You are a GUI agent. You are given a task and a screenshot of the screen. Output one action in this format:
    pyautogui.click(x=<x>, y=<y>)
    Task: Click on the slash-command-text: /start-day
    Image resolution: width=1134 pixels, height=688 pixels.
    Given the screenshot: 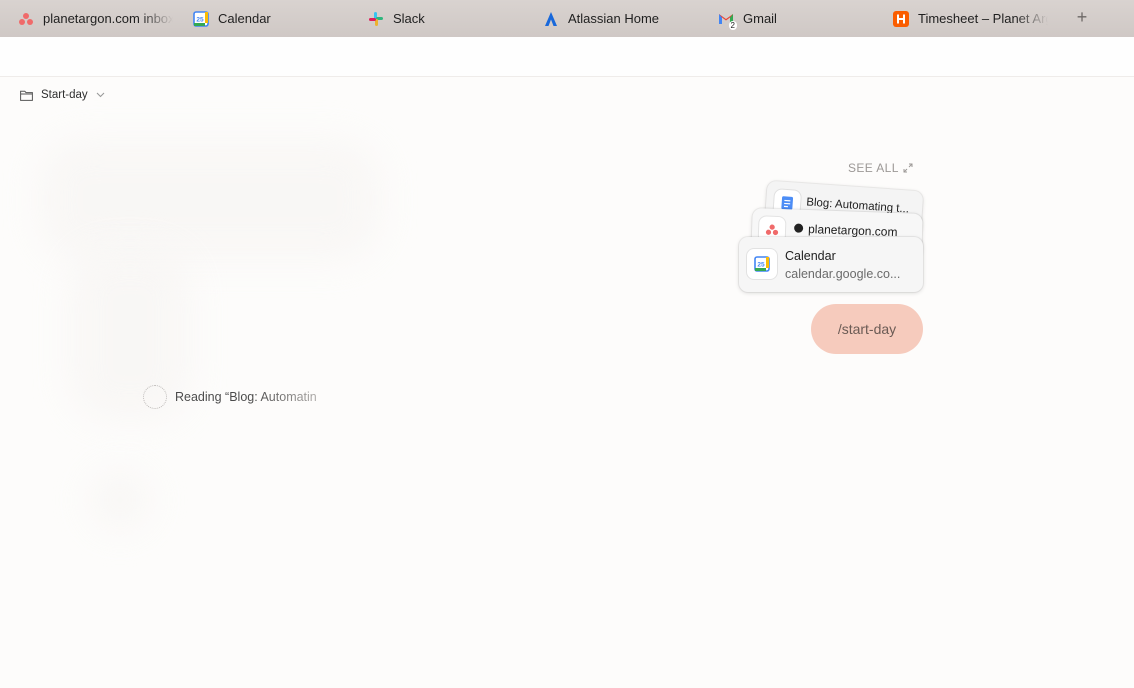 What is the action you would take?
    pyautogui.click(x=867, y=329)
    